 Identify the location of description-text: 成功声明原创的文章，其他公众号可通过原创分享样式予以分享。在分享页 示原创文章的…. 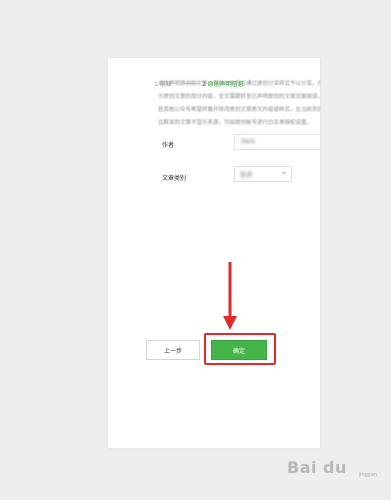
(239, 105).